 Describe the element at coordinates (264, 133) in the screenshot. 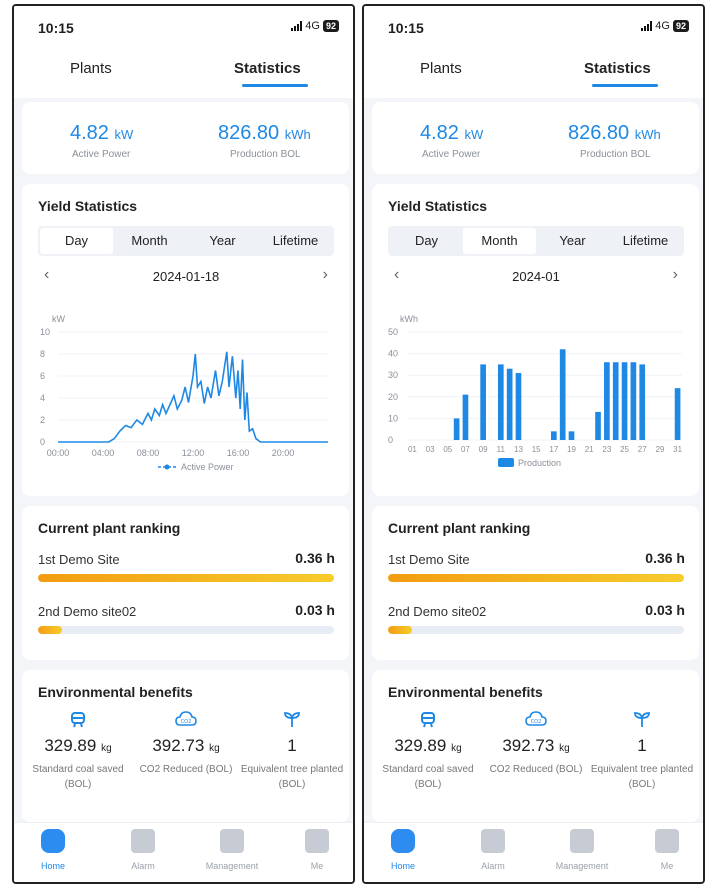

I see `production-value: 826.80 kWh` at that location.